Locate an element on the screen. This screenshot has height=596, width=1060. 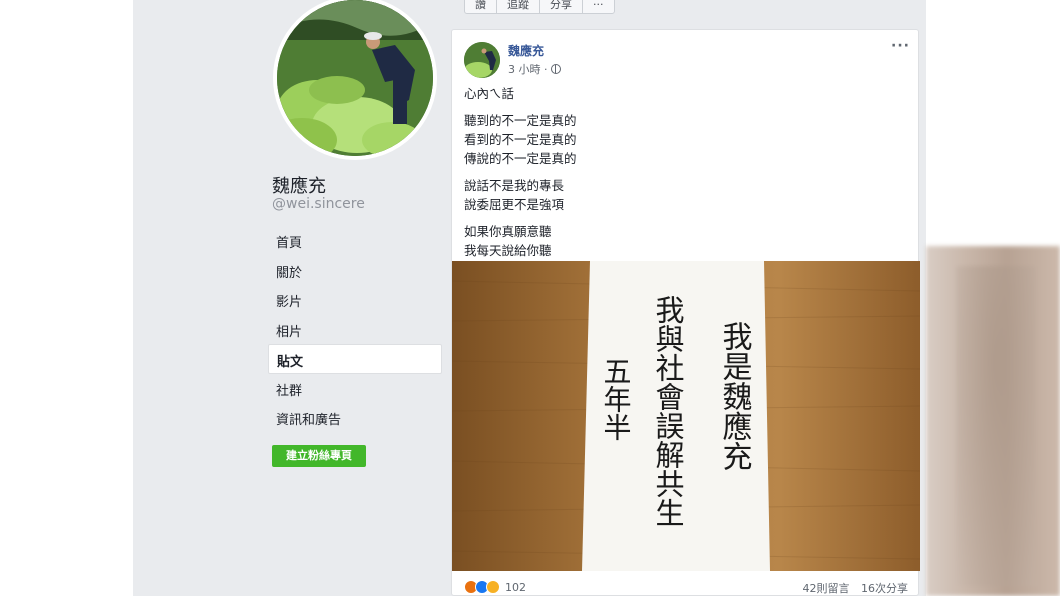
nav-item-info-and-ads: 資訊和廣告 is located at coordinates (355, 418).